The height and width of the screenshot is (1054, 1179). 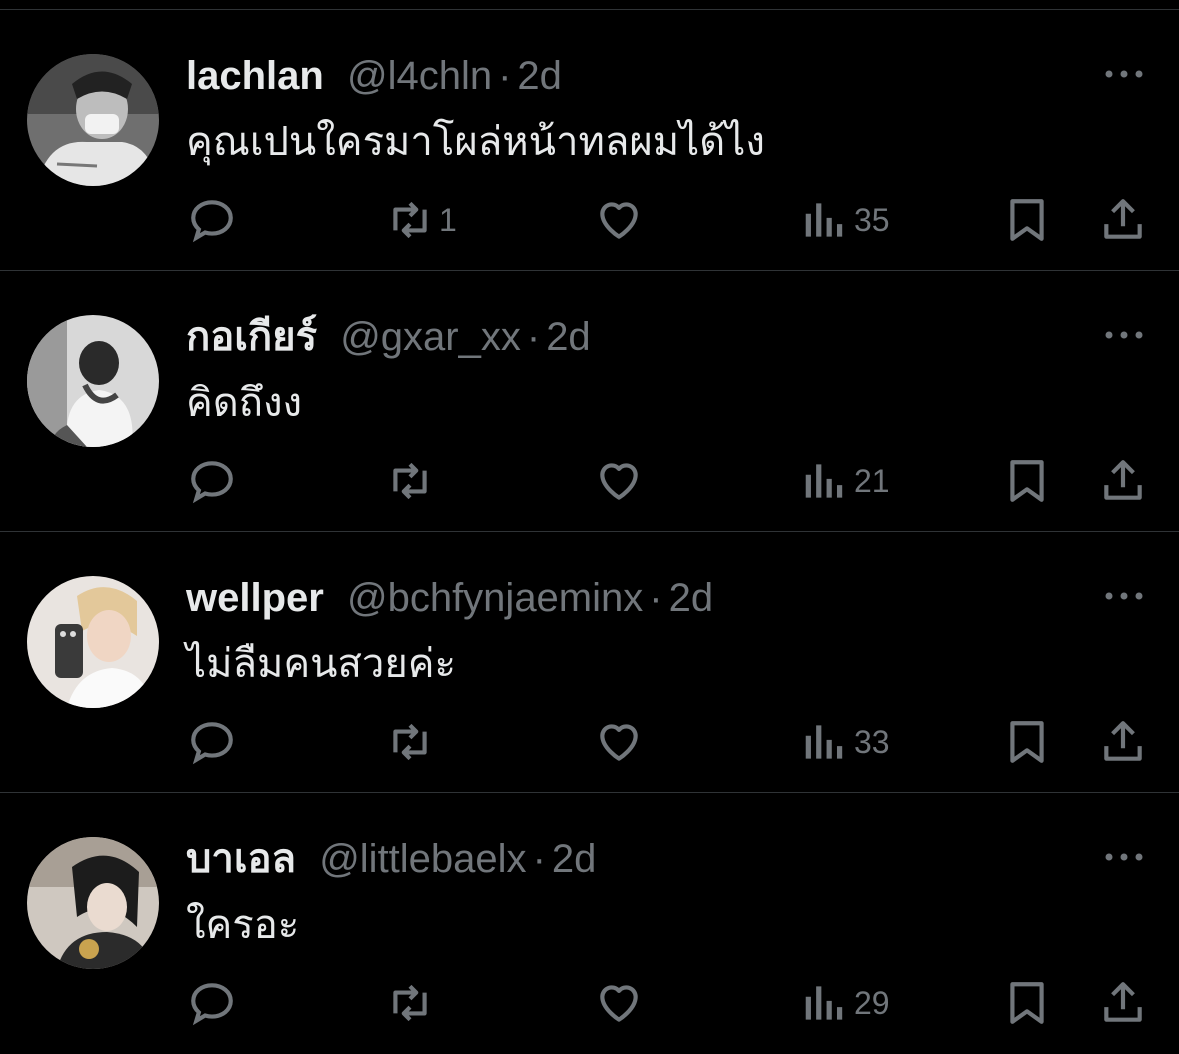 I want to click on action-bar: 1 35, so click(x=589, y=220).